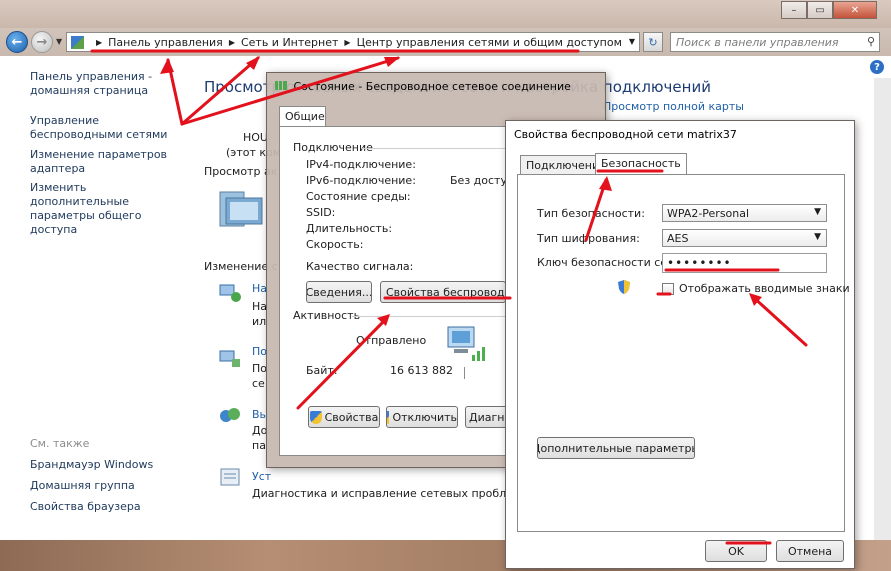  I want to click on sidebar-item-homegroup: Домашняя группа, so click(105, 486).